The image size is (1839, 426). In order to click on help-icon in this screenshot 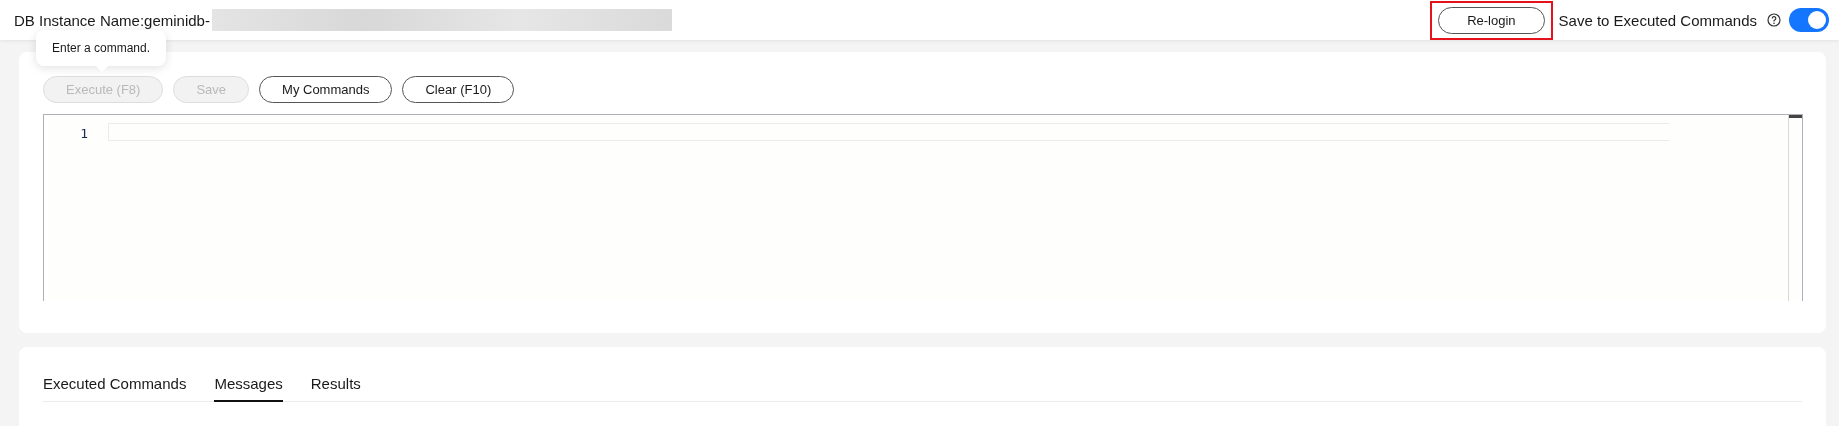, I will do `click(1774, 20)`.